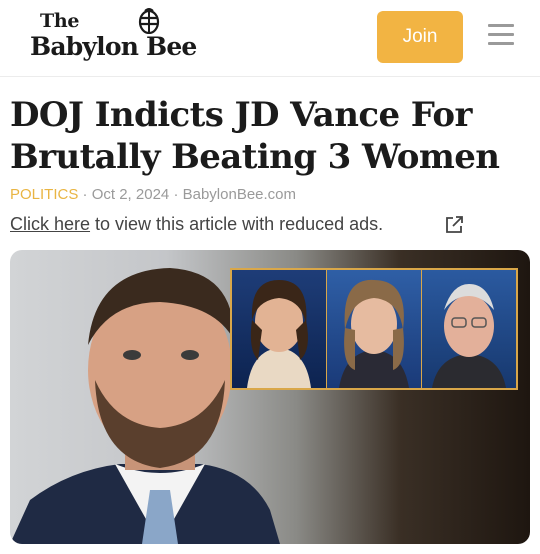 The image size is (540, 554). What do you see at coordinates (113, 46) in the screenshot?
I see `logo-text-name: Babylon Bee` at bounding box center [113, 46].